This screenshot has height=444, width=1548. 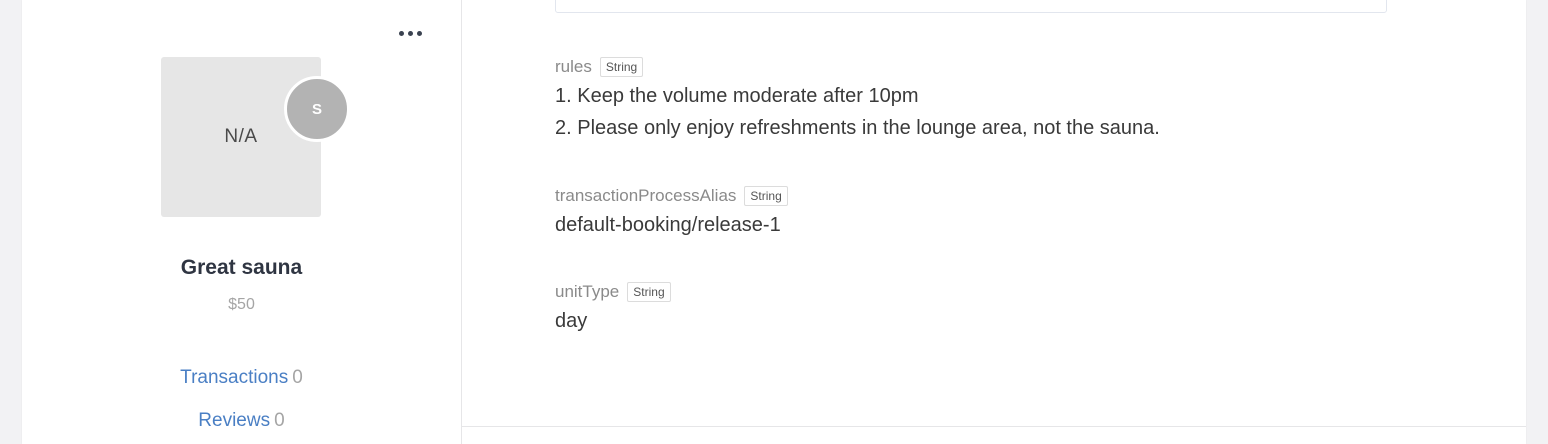 I want to click on author-avatar: S, so click(x=317, y=109).